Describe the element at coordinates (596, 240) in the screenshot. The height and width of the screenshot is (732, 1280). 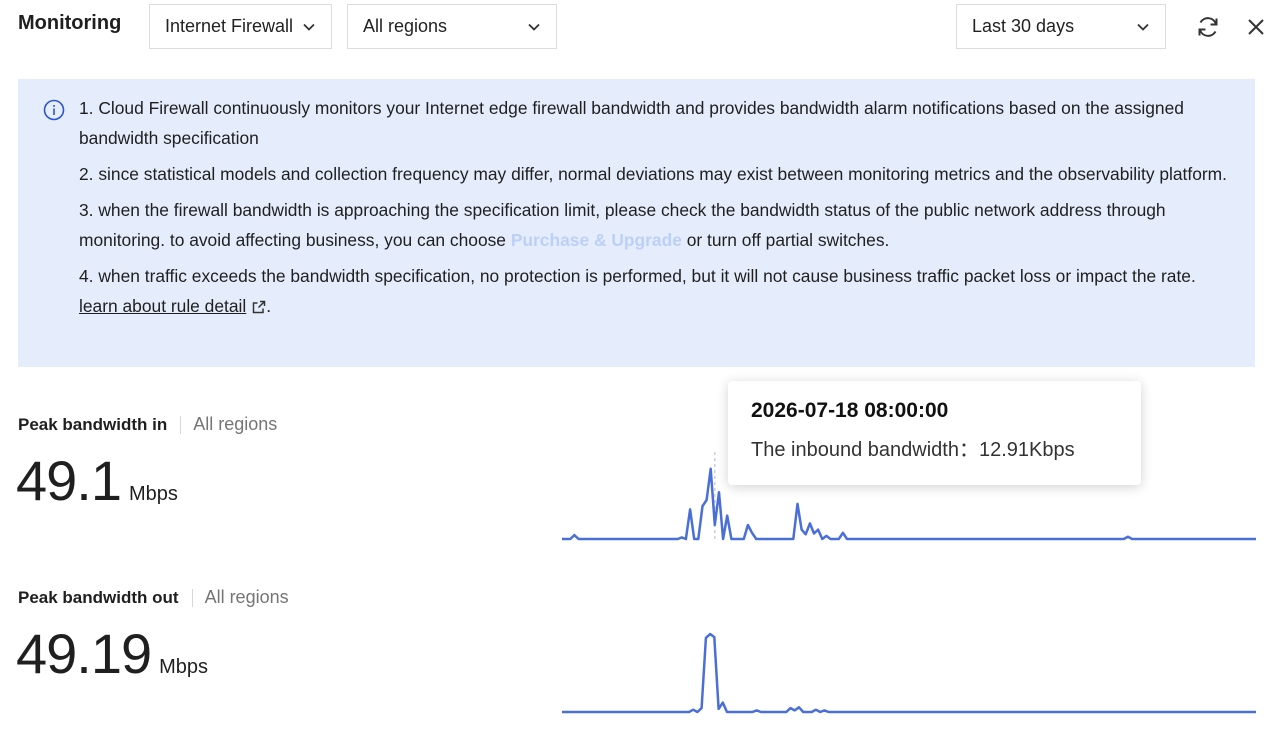
I see `purchase-upgrade-link: Purchase & Upgrade` at that location.